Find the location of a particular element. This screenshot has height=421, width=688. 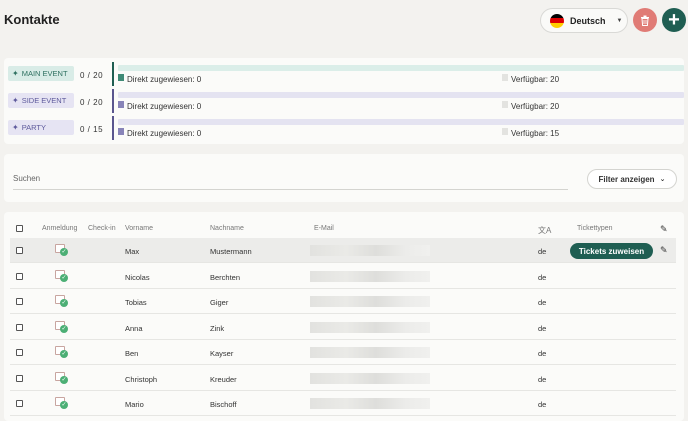

plus-icon: + is located at coordinates (674, 20).